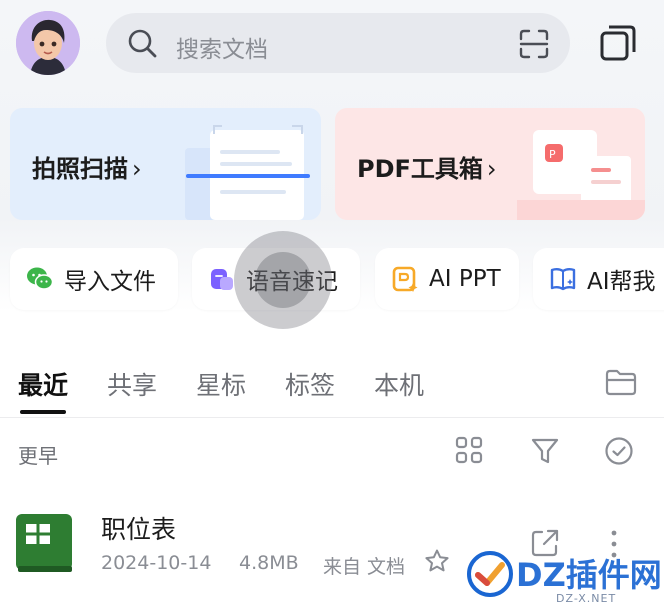  Describe the element at coordinates (405, 279) in the screenshot. I see `ai-ppt-icon` at that location.